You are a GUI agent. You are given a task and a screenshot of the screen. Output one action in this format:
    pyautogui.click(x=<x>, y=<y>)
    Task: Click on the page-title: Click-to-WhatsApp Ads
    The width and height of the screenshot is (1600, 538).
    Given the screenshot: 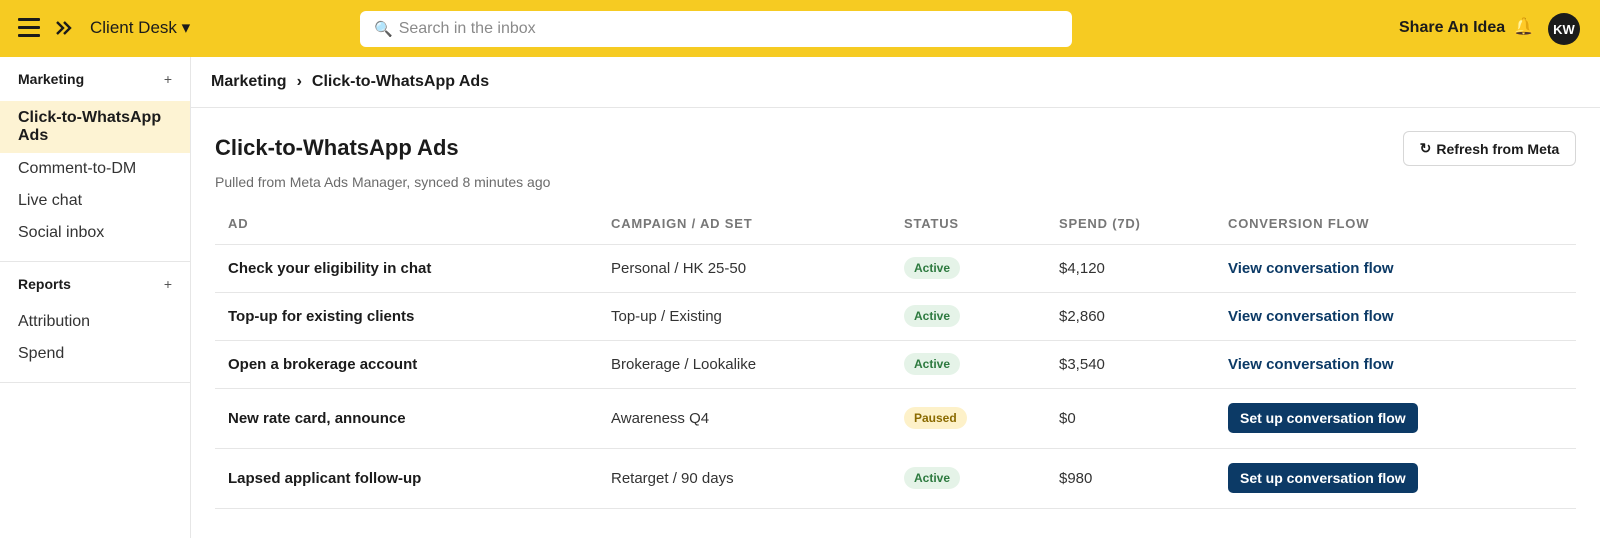 What is the action you would take?
    pyautogui.click(x=337, y=147)
    